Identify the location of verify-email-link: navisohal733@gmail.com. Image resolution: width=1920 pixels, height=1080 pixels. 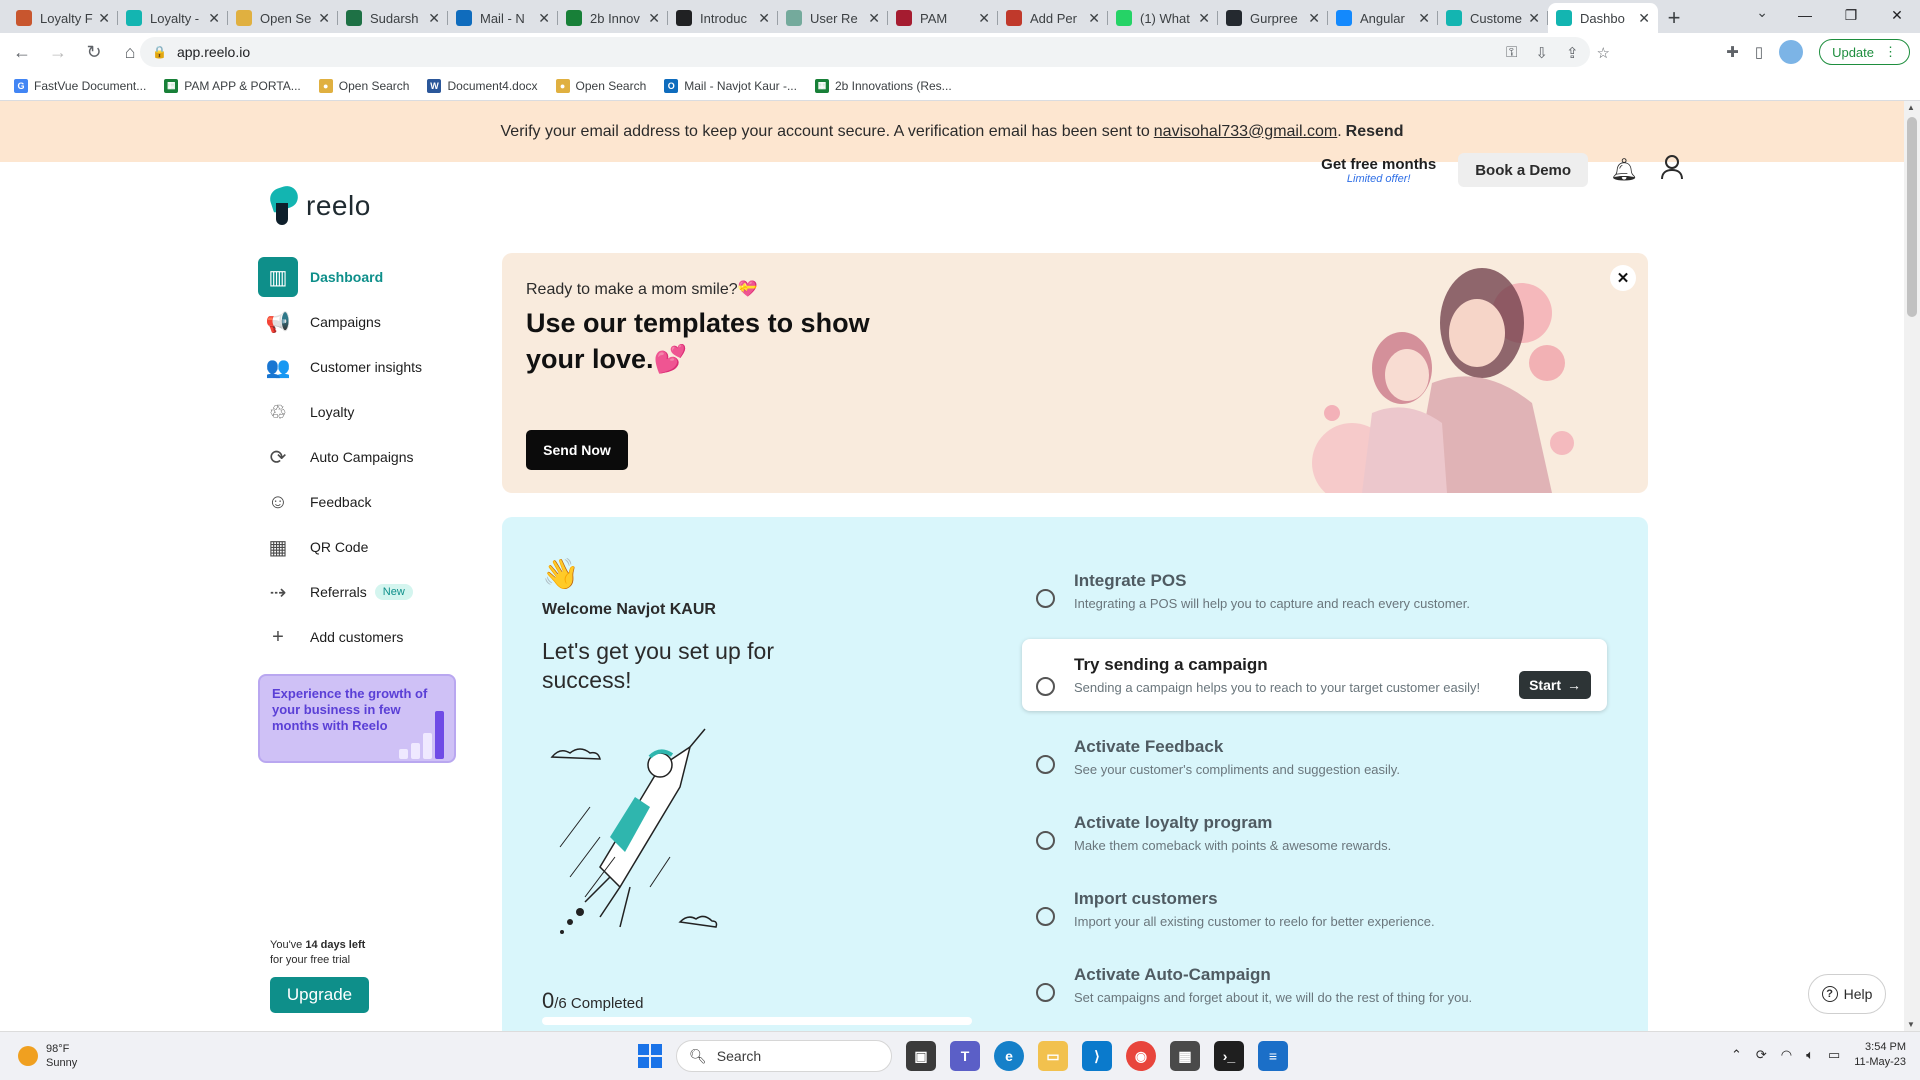
(1245, 132).